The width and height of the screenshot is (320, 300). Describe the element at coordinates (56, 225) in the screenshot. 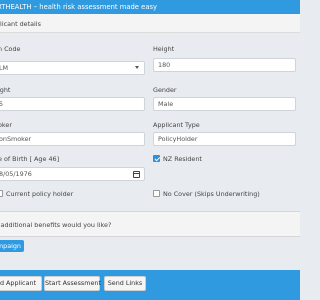

I see `benefits-question: t additional benefits would you like?` at that location.